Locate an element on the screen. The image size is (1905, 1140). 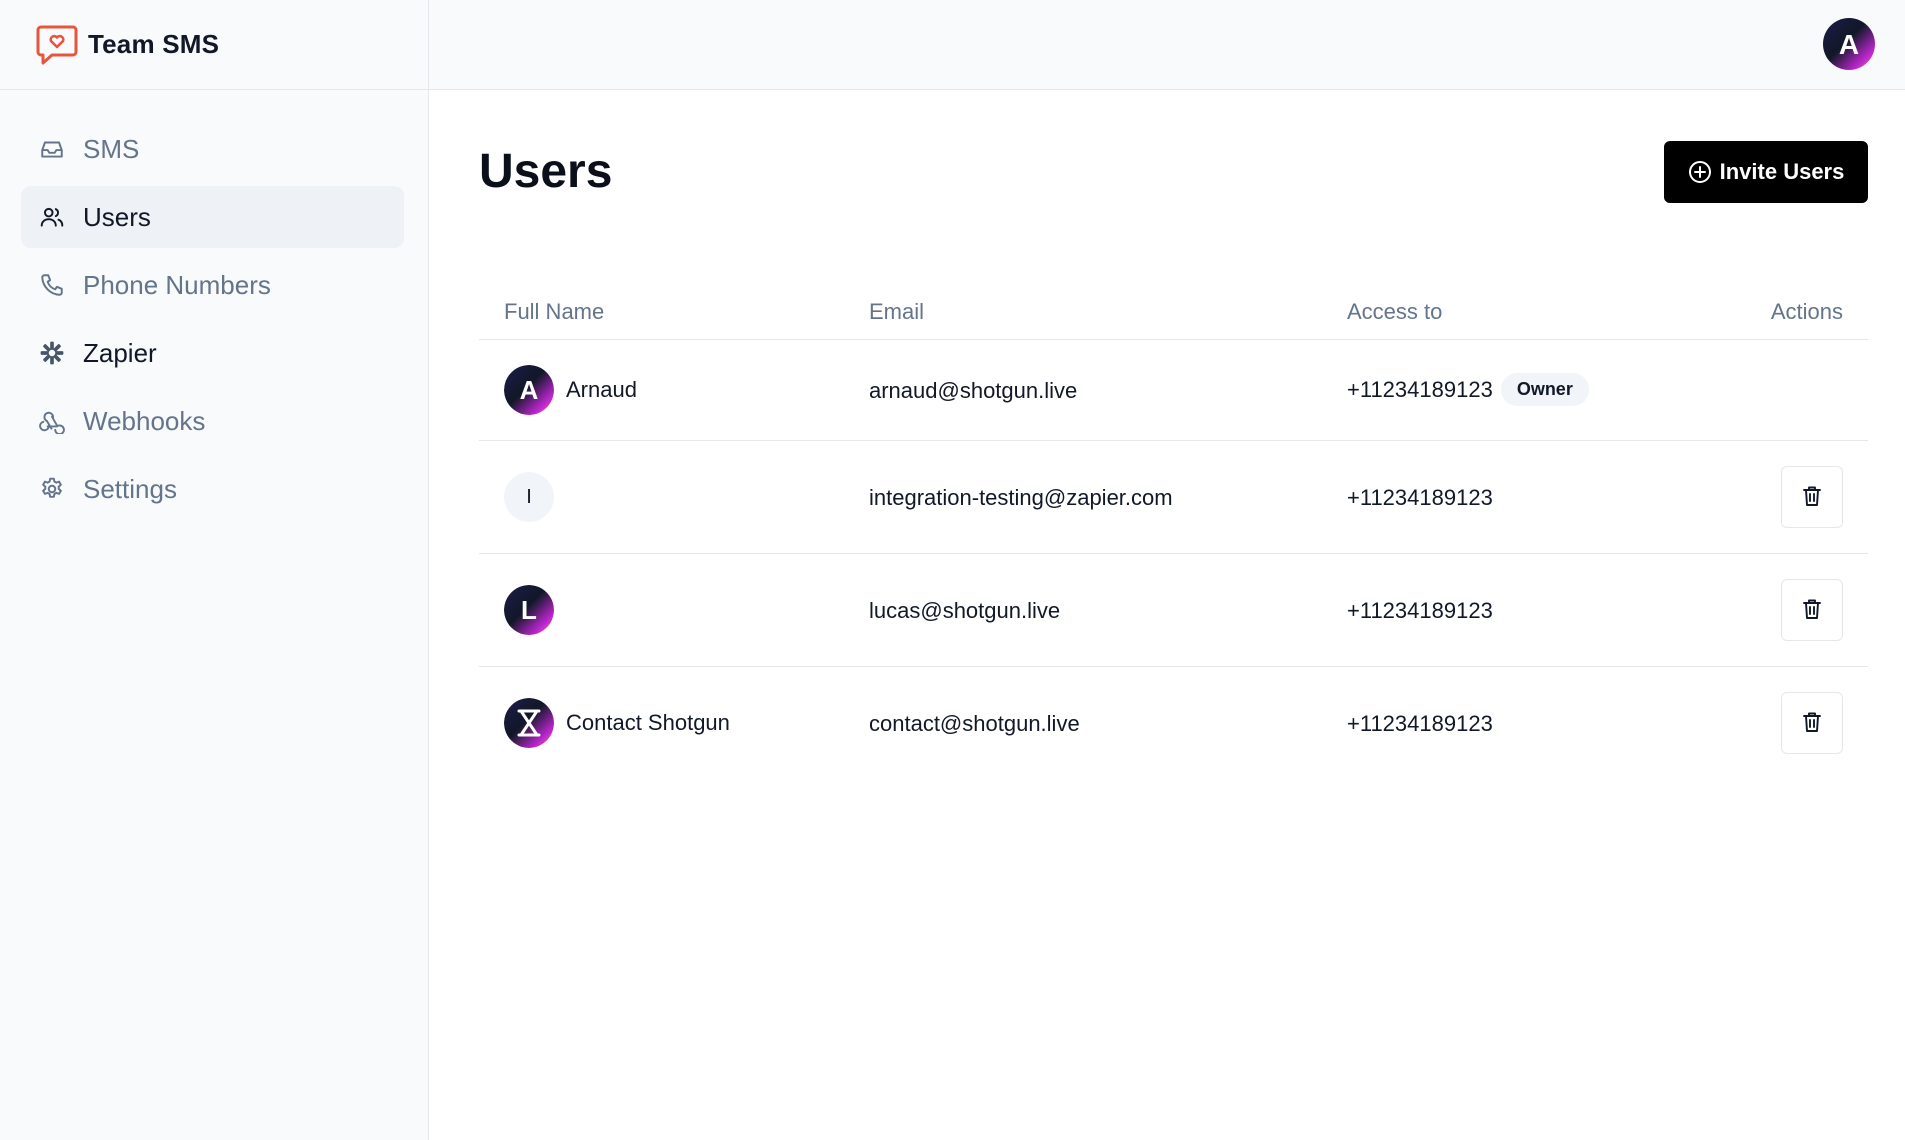
user-name: Arnaud is located at coordinates (601, 389).